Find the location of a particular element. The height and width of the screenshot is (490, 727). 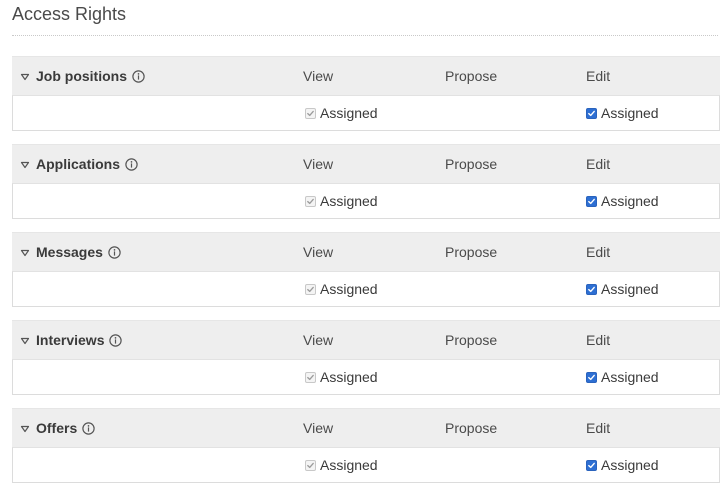

access-section-job-positions: Job positions View Propose Edit Assigned is located at coordinates (366, 93).